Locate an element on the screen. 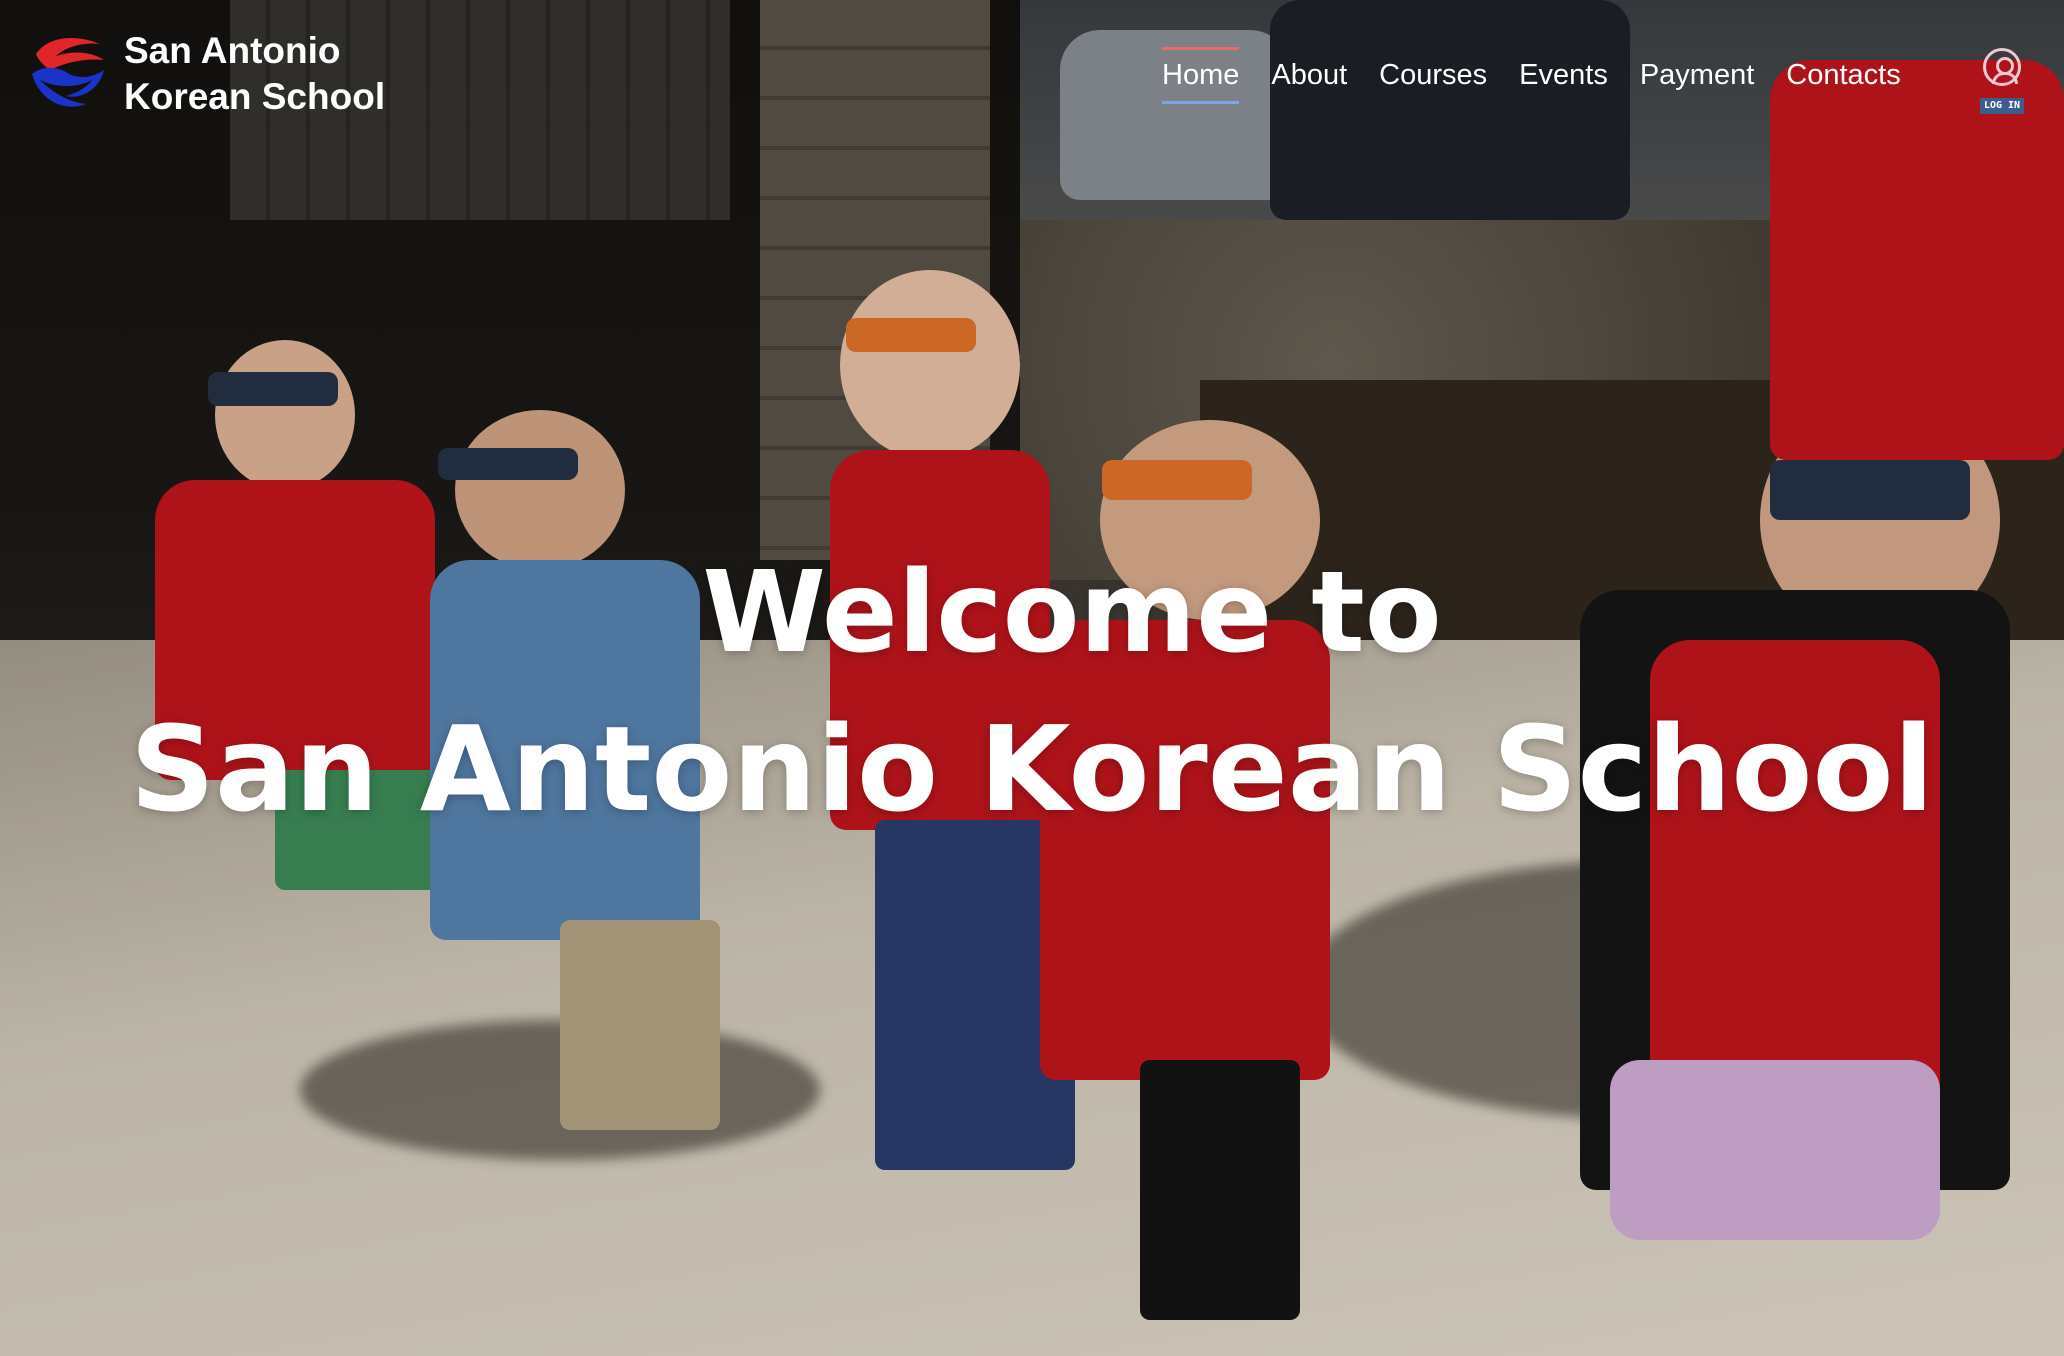 The height and width of the screenshot is (1356, 2064). brand-line2: Korean School is located at coordinates (255, 96).